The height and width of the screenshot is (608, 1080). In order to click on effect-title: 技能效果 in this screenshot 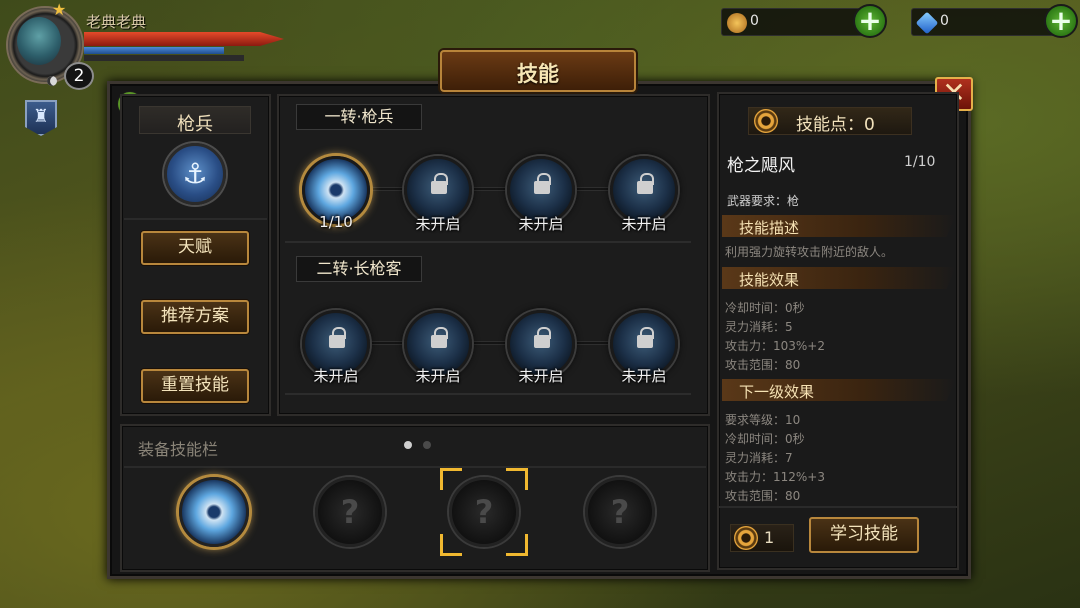, I will do `click(769, 280)`.